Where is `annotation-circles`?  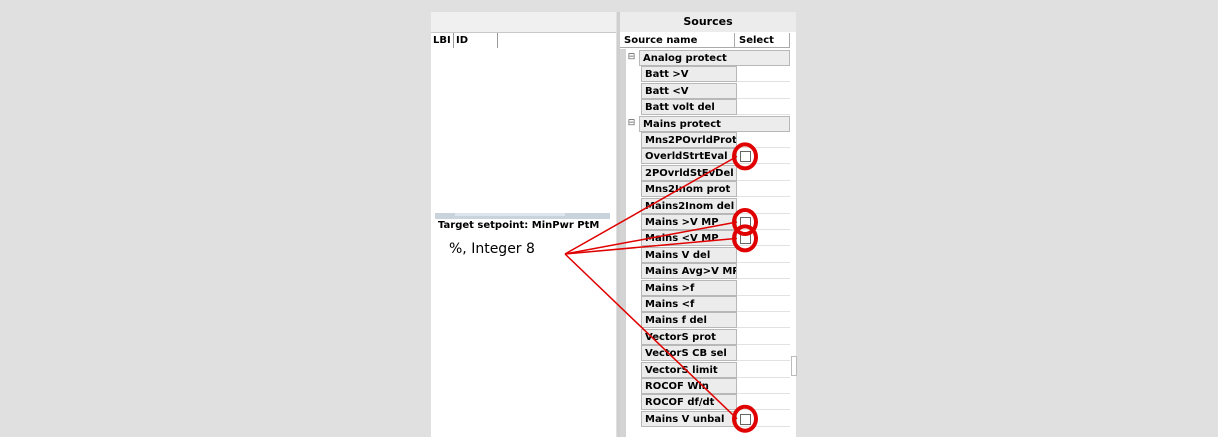
annotation-circles is located at coordinates (745, 287).